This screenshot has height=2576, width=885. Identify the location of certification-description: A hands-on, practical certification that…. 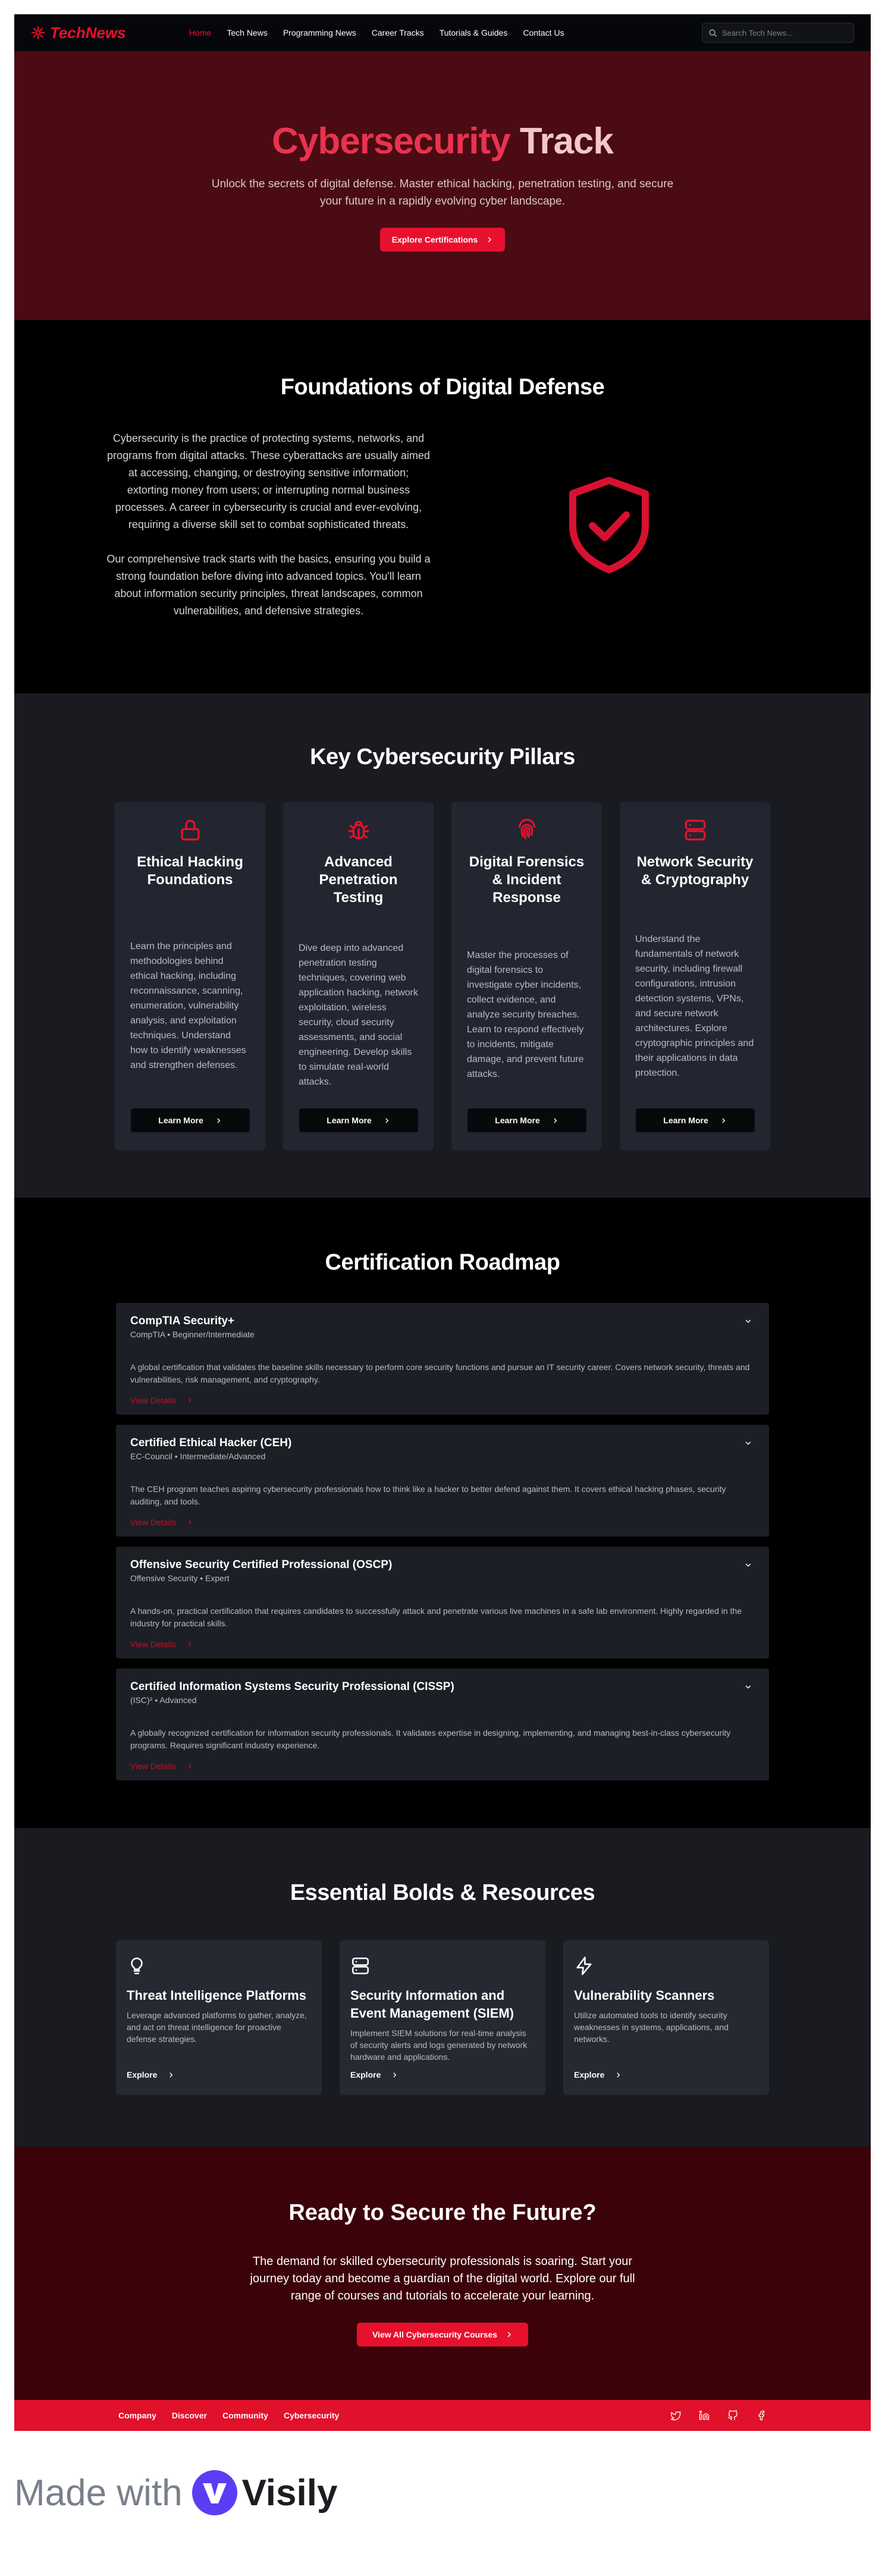
(436, 1617).